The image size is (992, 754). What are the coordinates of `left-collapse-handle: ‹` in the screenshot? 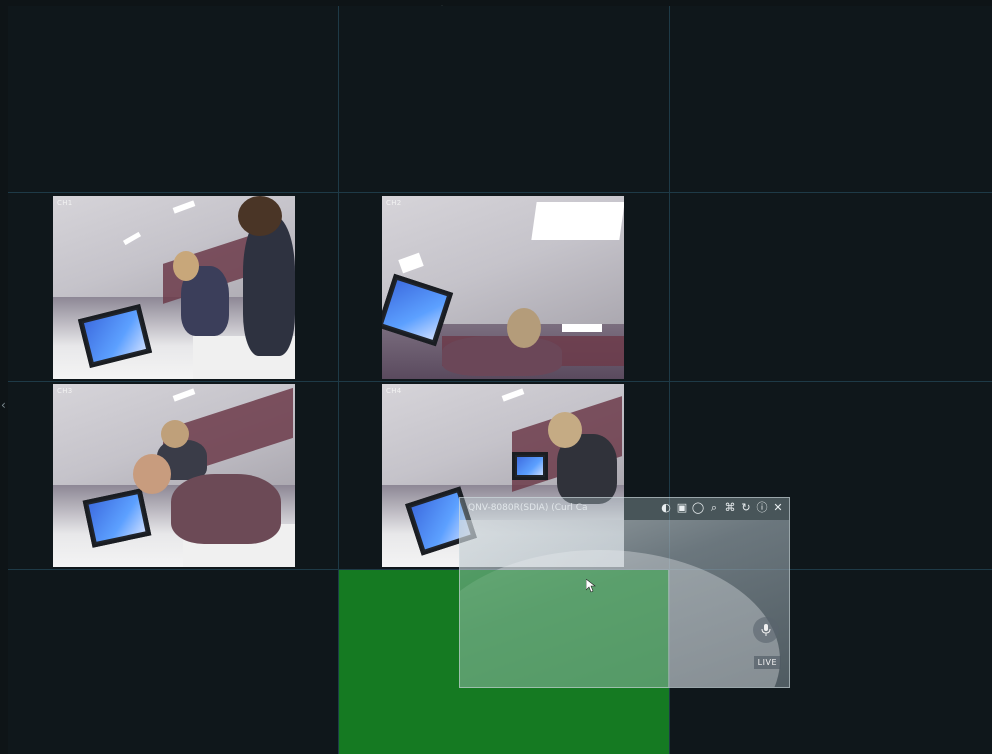 It's located at (3, 405).